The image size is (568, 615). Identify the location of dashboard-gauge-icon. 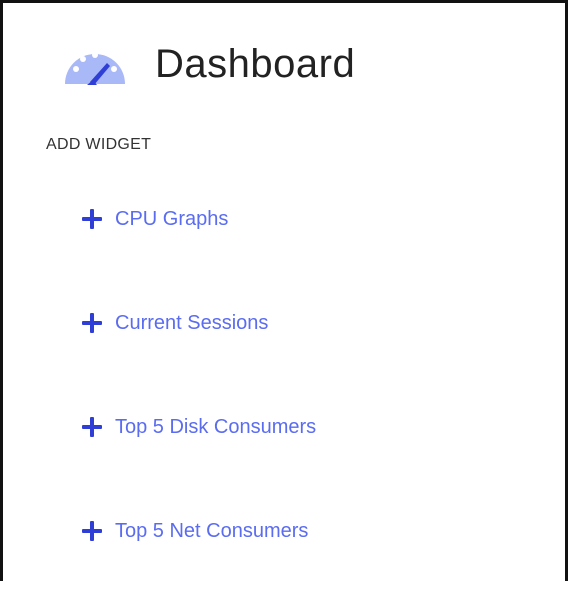
(95, 64).